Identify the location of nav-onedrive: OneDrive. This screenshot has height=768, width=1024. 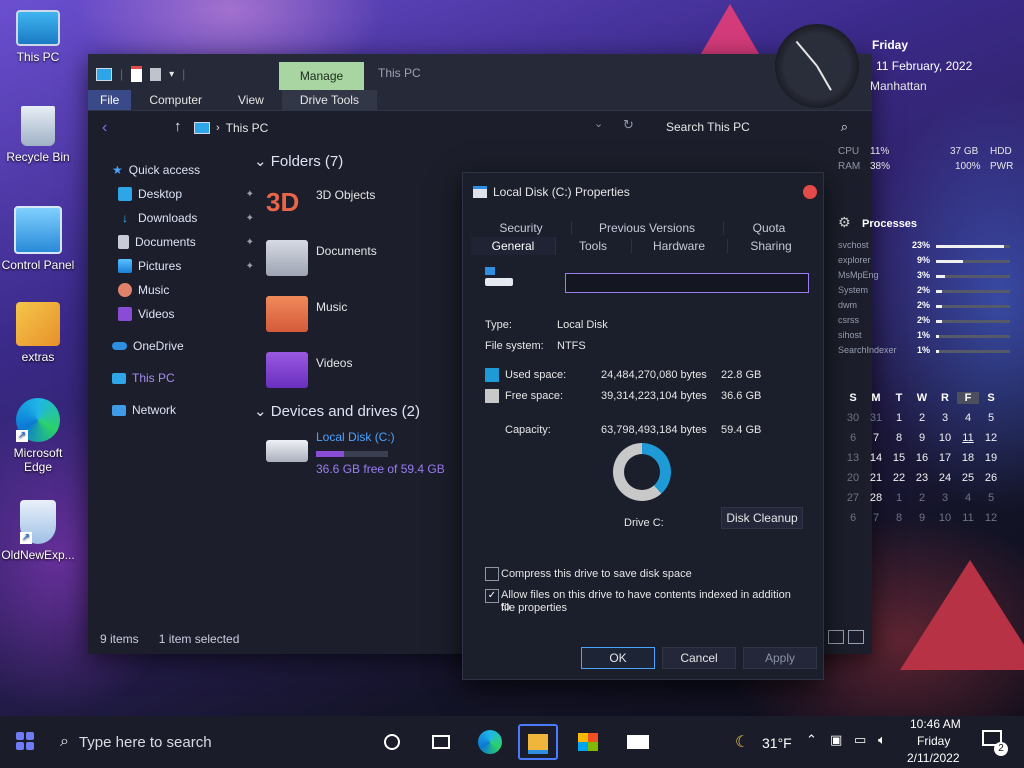
(182, 346).